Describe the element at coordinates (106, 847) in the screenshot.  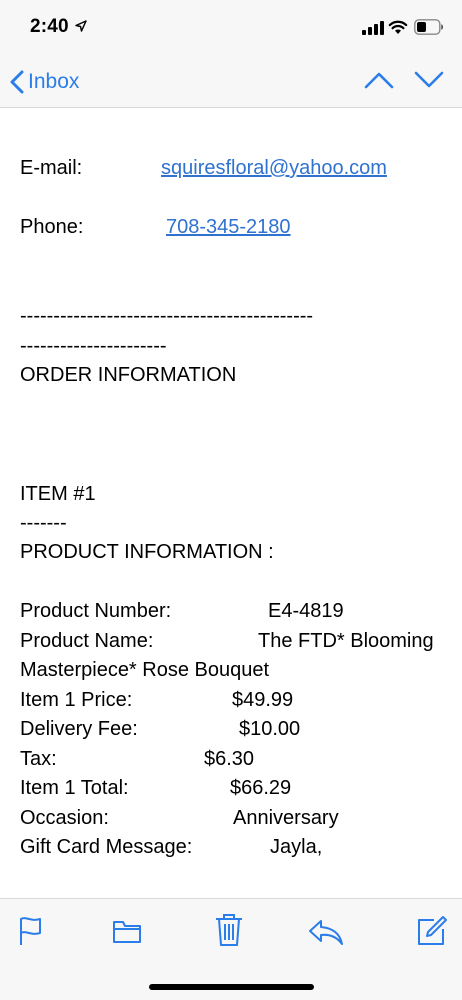
I see `gift-message-label: Gift Card Message:` at that location.